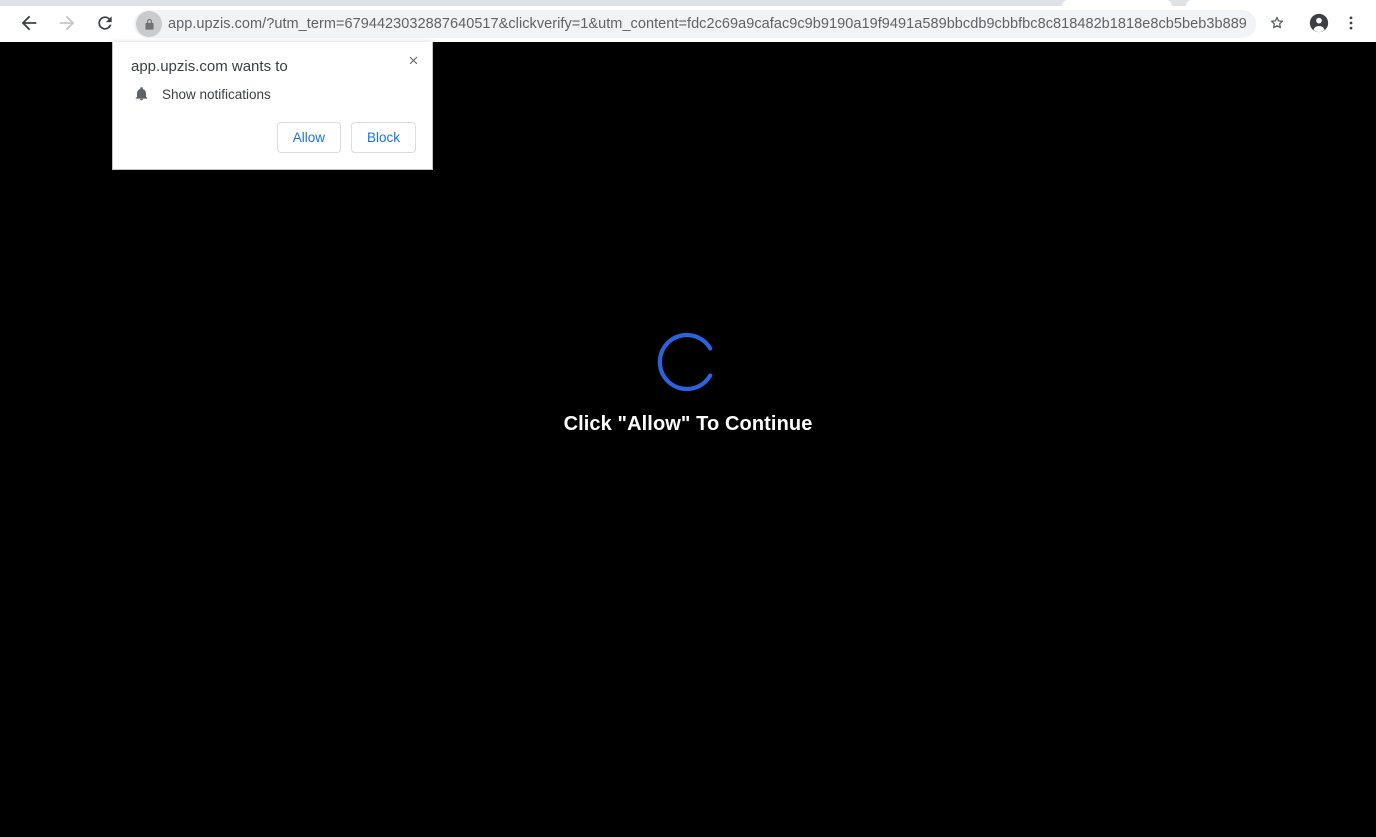  I want to click on close-icon, so click(413, 60).